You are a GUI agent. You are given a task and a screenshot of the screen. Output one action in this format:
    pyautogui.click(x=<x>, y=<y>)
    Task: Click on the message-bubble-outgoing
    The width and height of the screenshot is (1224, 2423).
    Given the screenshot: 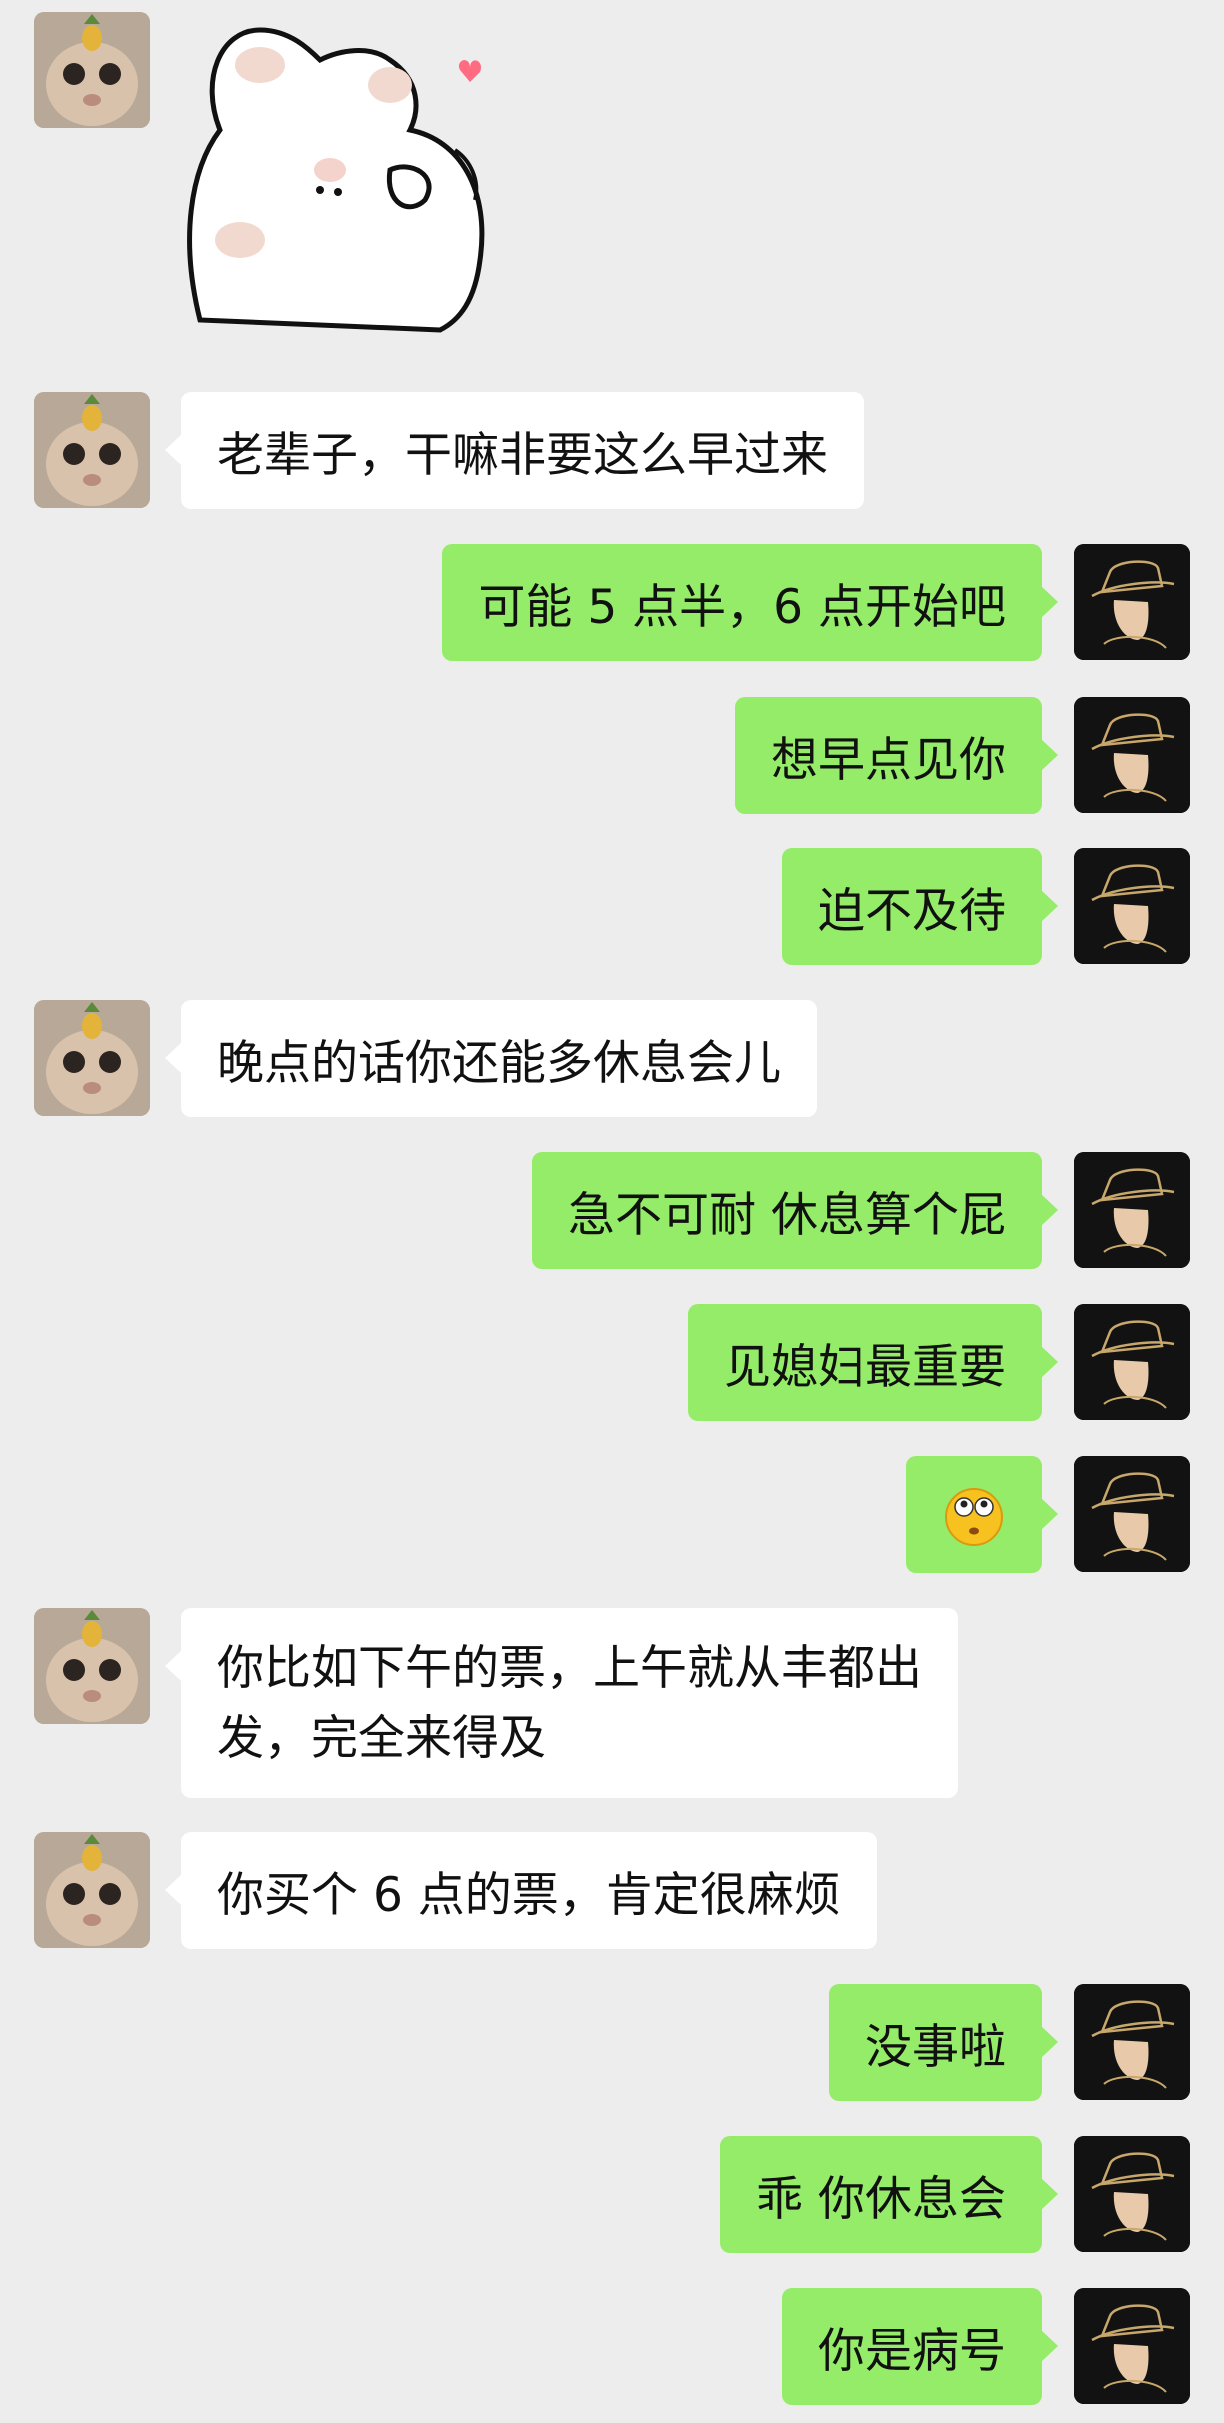 What is the action you would take?
    pyautogui.click(x=982, y=1514)
    